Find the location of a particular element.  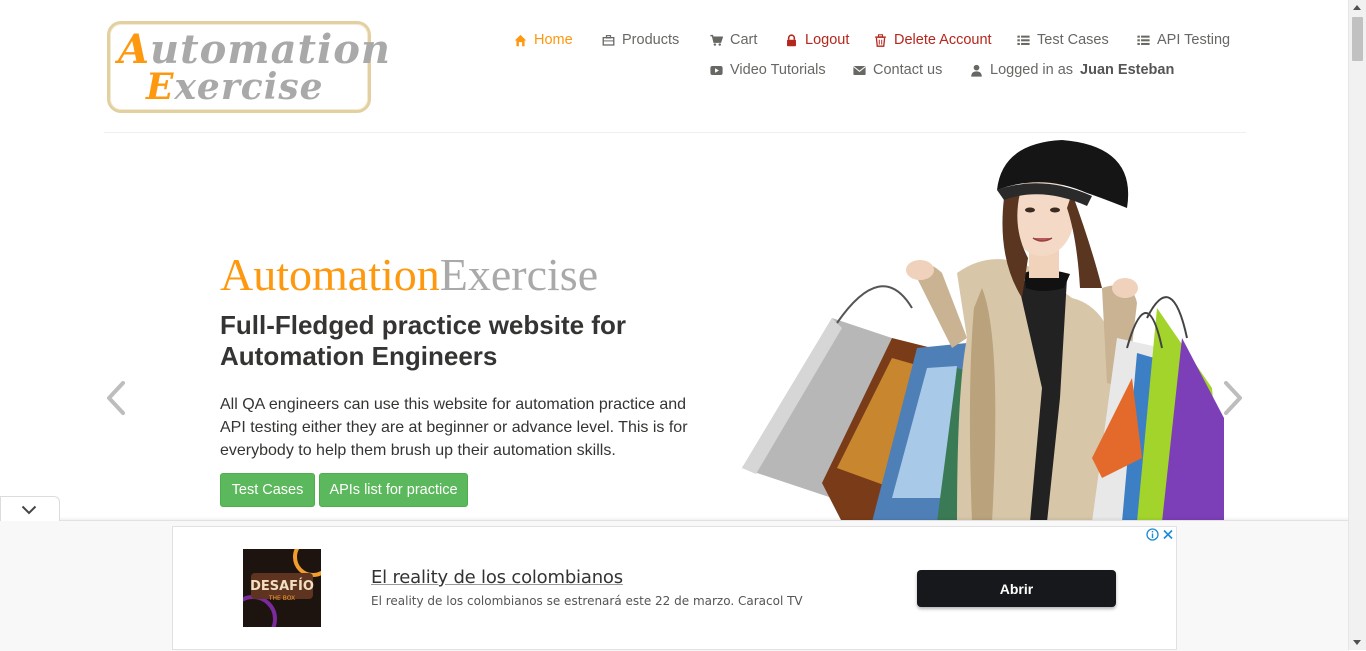

nav-api-testing: API Testing is located at coordinates (1183, 40).